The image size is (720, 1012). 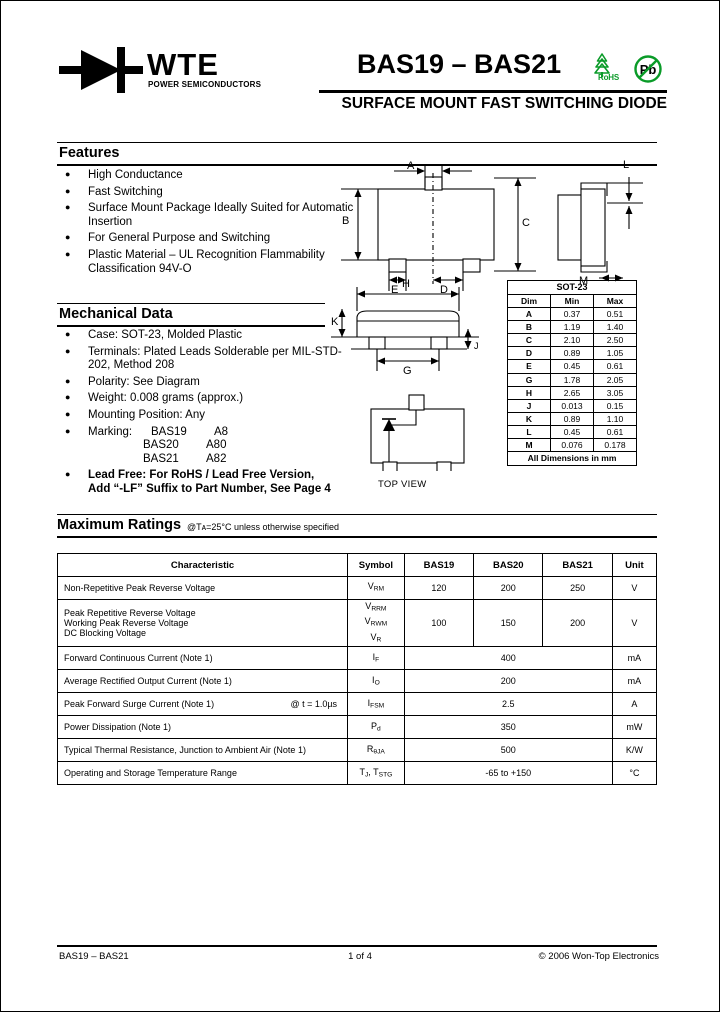 I want to click on bas20-cell: 150, so click(x=508, y=623).